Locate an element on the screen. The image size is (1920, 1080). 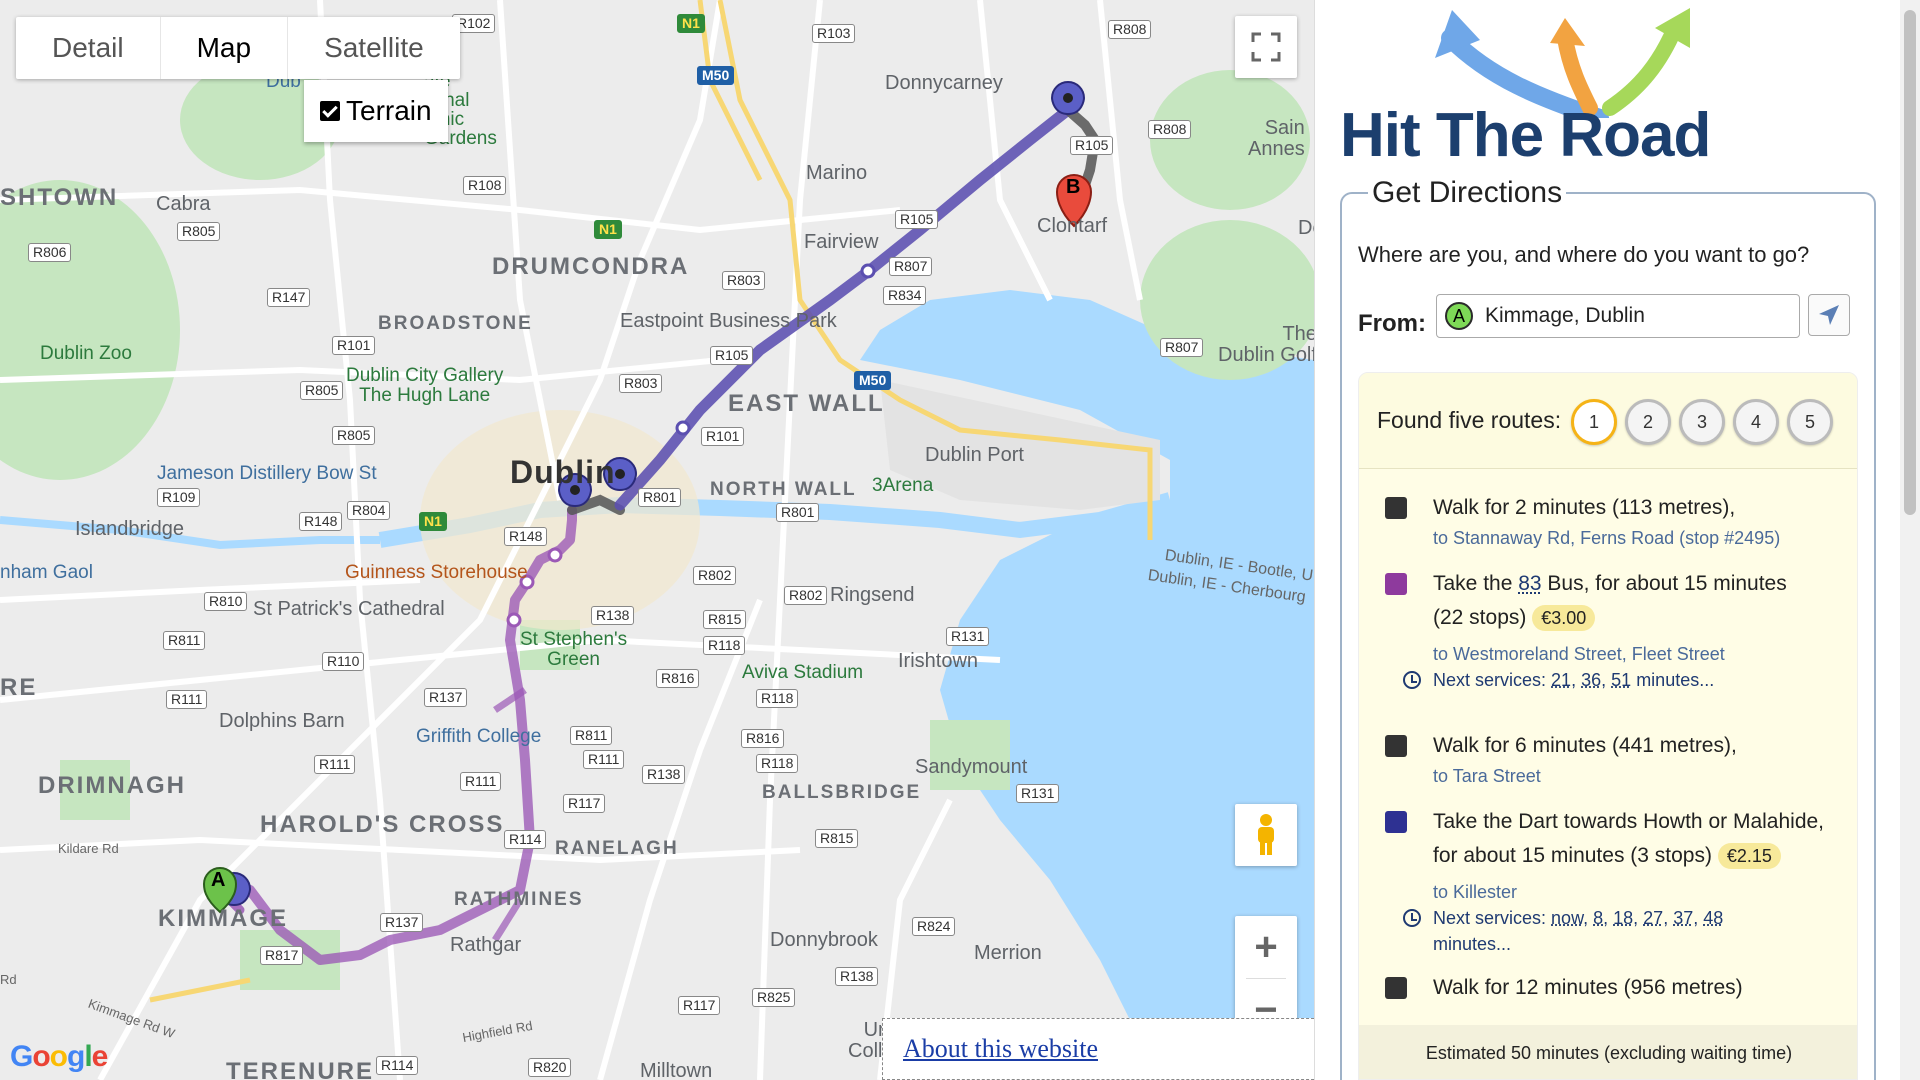
fullscreen-button is located at coordinates (1266, 47).